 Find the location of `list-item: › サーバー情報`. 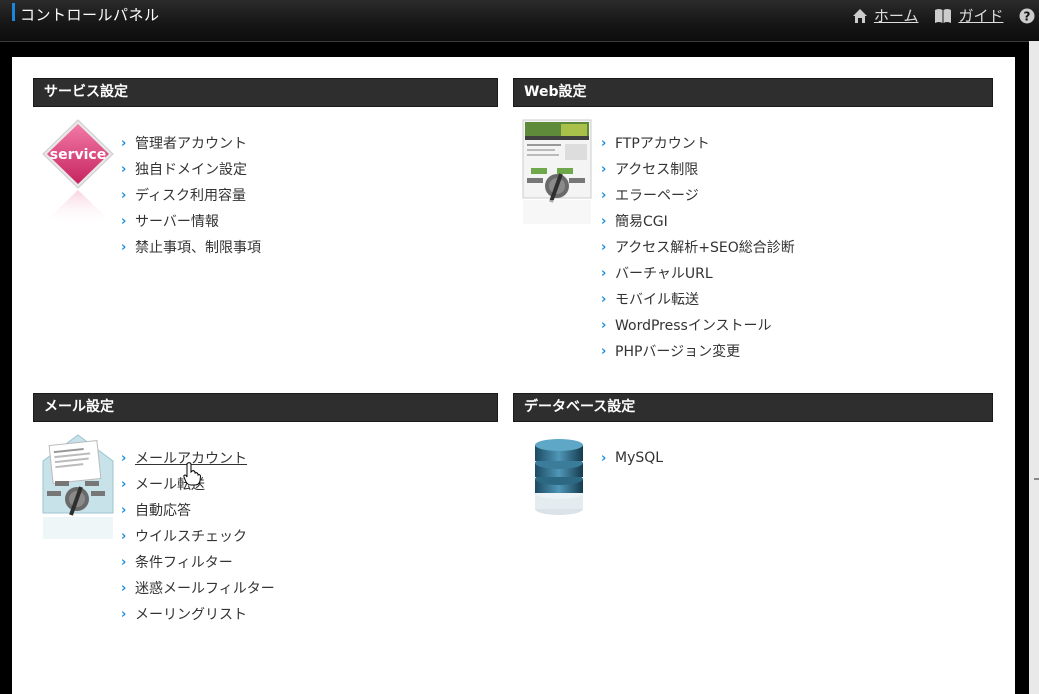

list-item: › サーバー情報 is located at coordinates (191, 221).